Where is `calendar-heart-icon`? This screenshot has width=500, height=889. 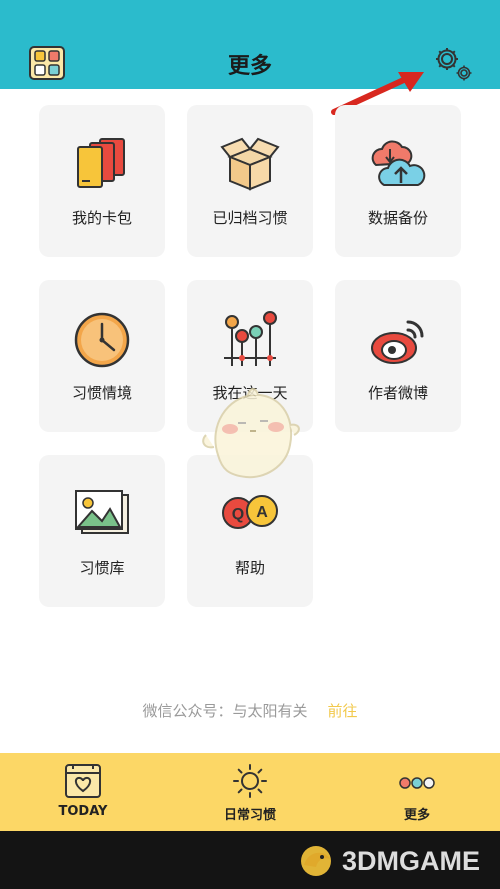
calendar-heart-icon is located at coordinates (83, 781).